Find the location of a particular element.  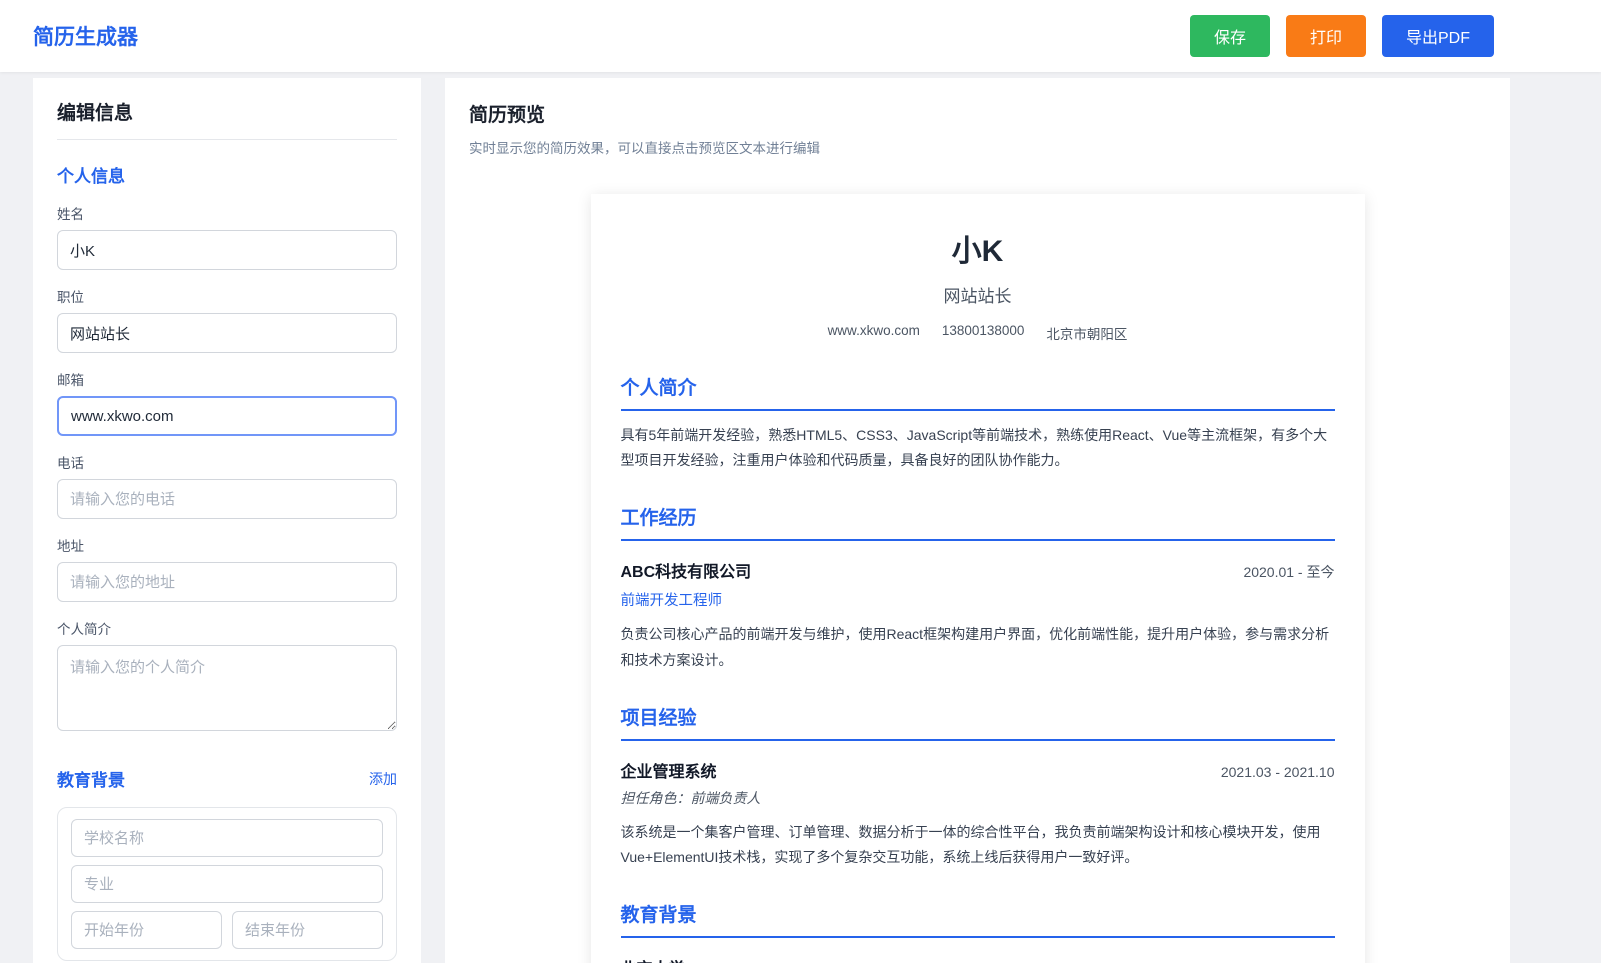

major-input is located at coordinates (227, 884).